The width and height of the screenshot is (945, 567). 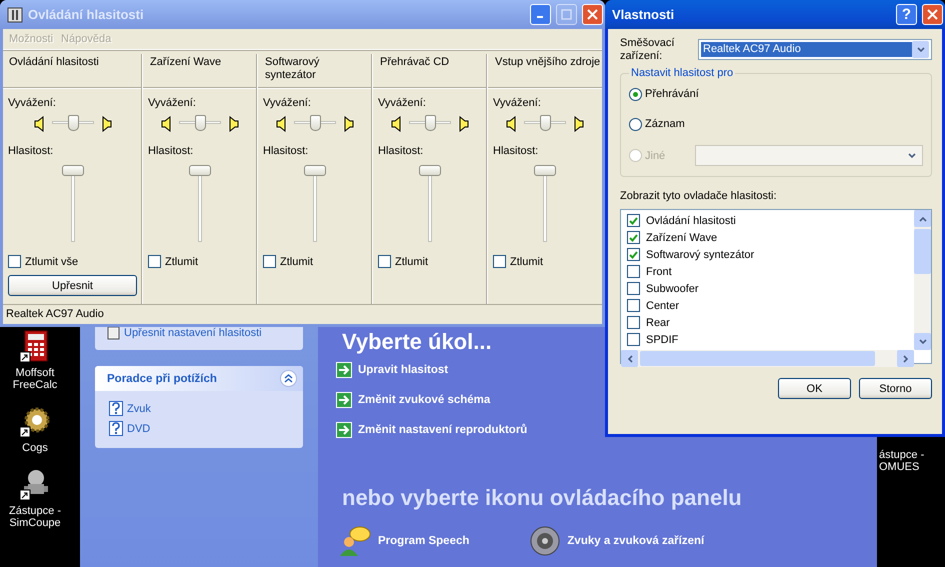 I want to click on status-bar: Realtek AC97 Audio, so click(x=302, y=314).